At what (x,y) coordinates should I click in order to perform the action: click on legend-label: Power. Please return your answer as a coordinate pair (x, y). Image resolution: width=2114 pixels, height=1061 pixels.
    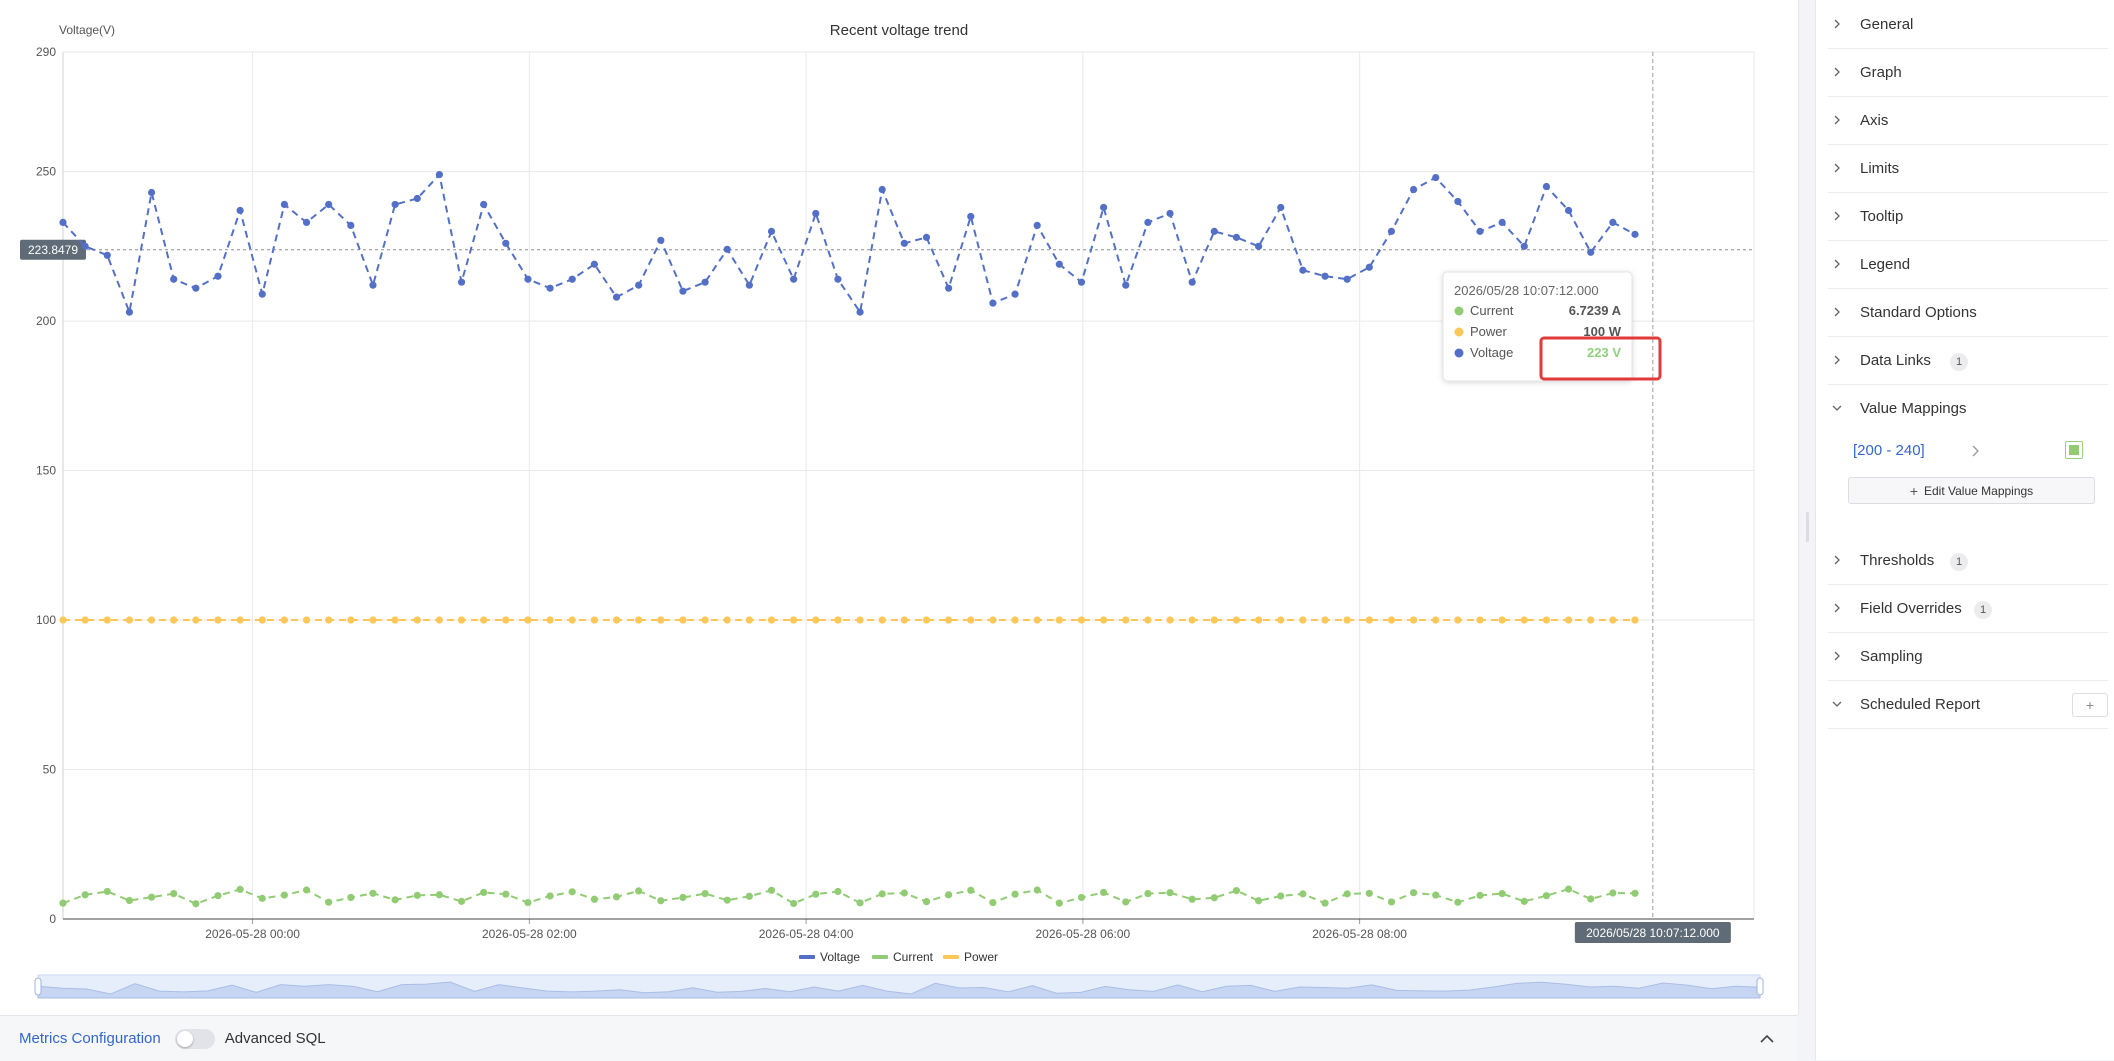
    Looking at the image, I should click on (981, 957).